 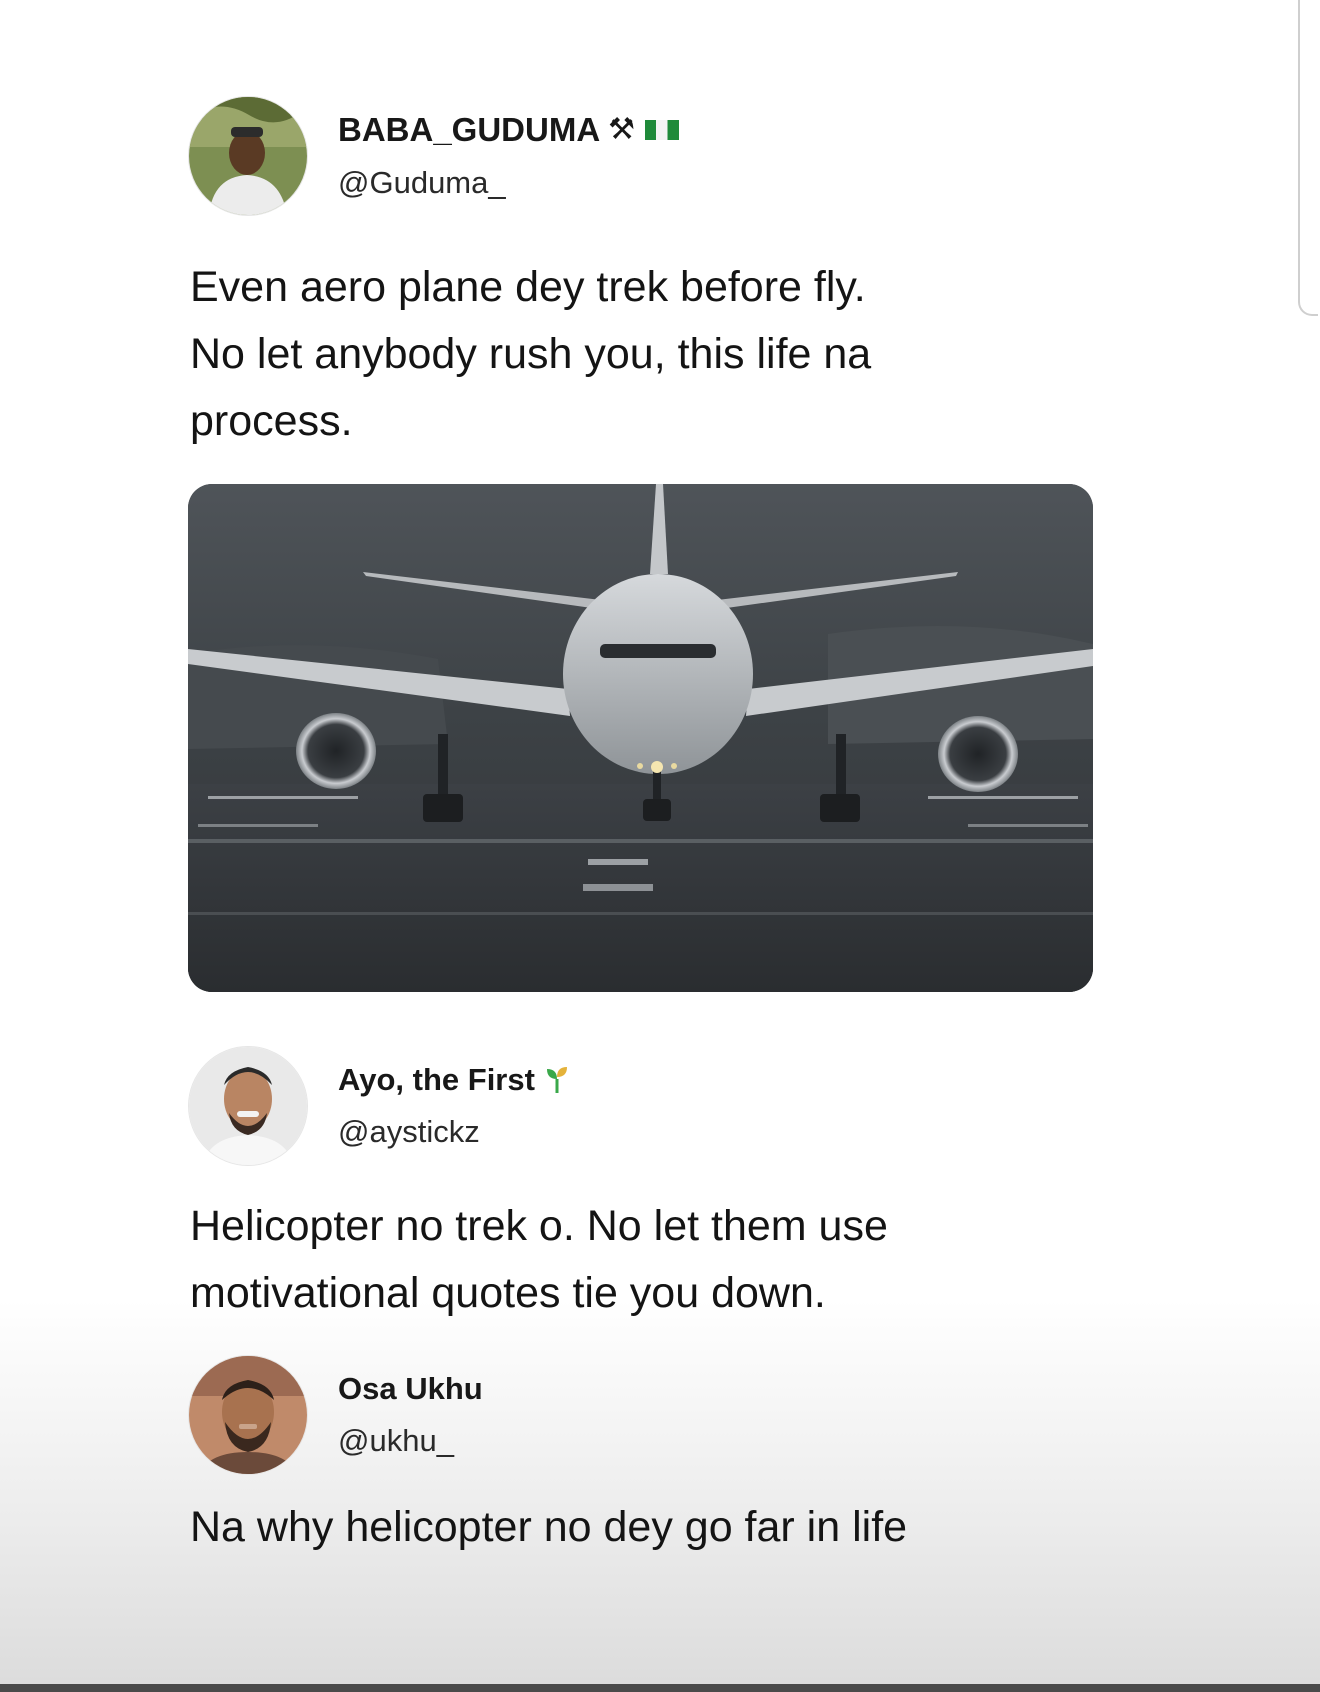 What do you see at coordinates (454, 1132) in the screenshot?
I see `author-handle: @aystickz` at bounding box center [454, 1132].